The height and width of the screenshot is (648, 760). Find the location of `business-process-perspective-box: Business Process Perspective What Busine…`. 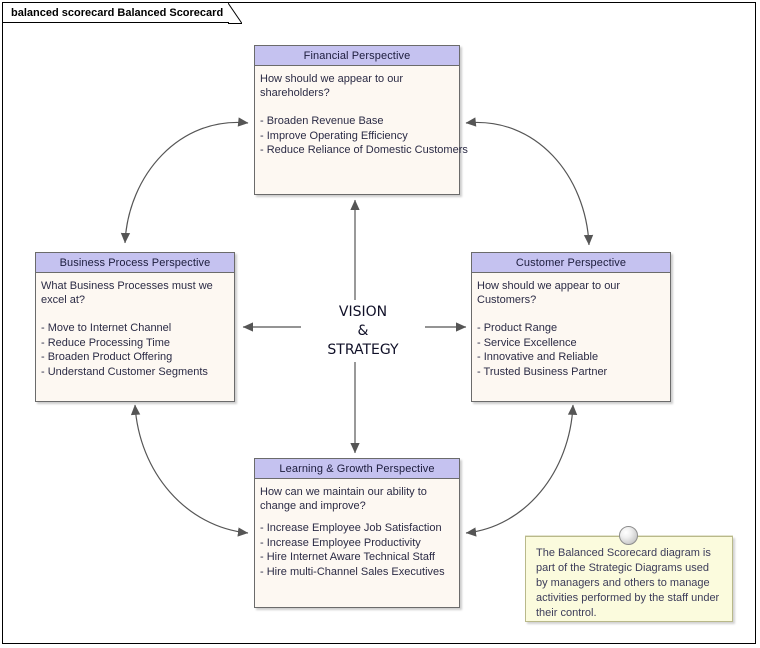

business-process-perspective-box: Business Process Perspective What Busine… is located at coordinates (135, 327).